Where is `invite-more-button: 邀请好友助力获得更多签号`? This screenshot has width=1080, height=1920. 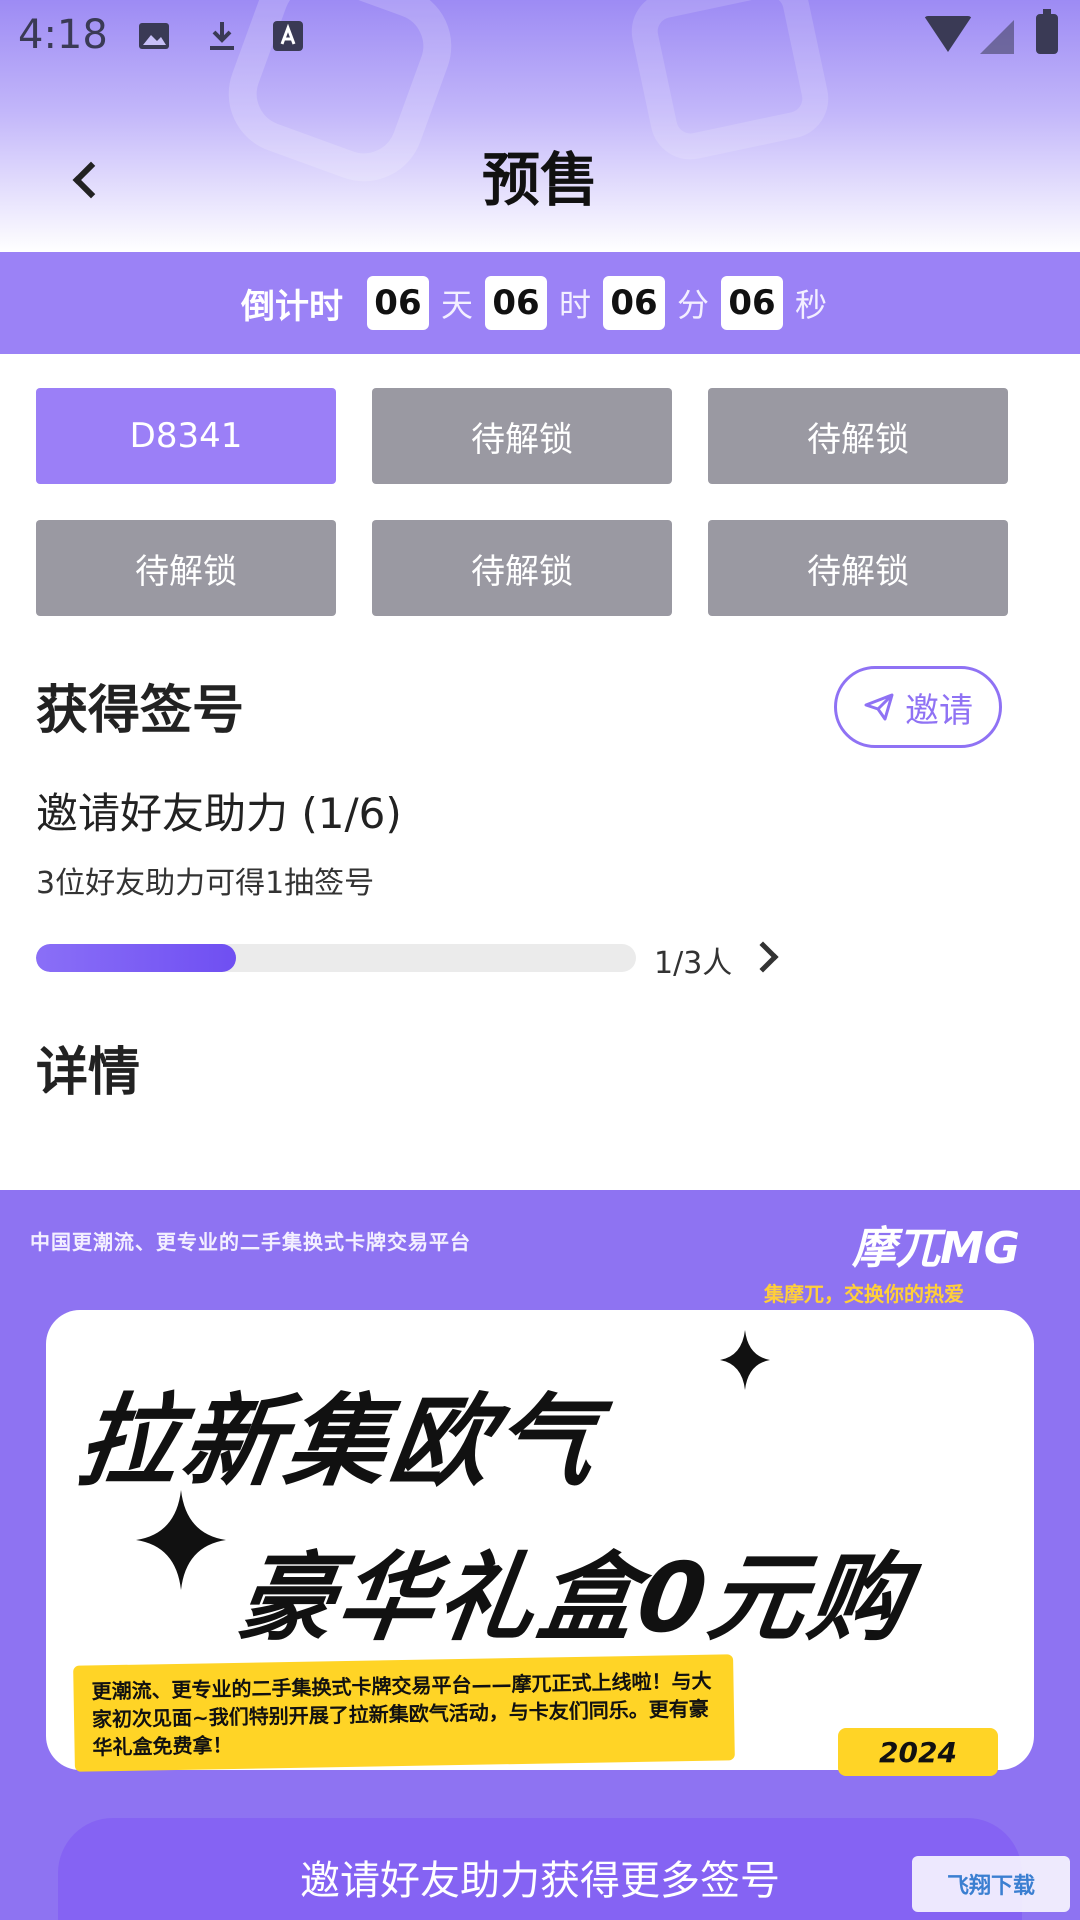
invite-more-button: 邀请好友助力获得更多签号 is located at coordinates (540, 1869).